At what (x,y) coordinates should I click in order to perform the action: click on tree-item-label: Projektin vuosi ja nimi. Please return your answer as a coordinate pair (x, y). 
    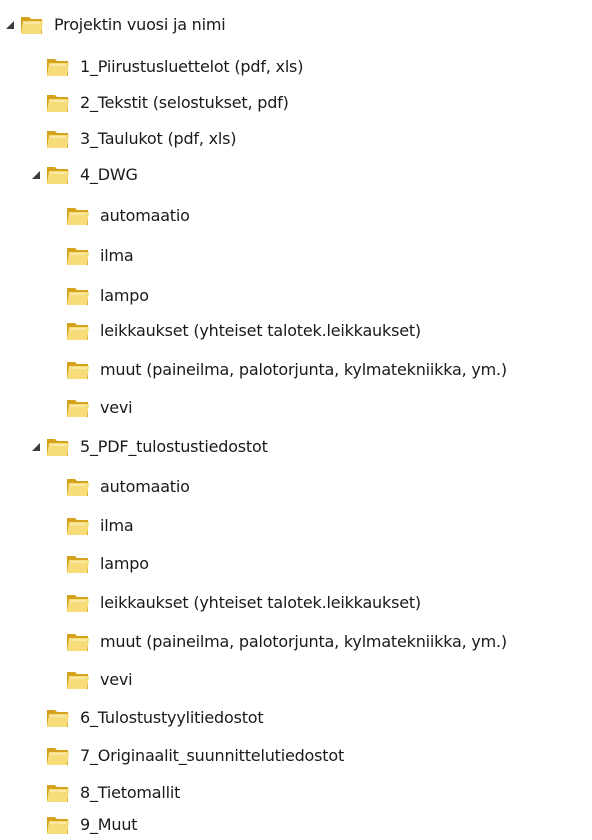
    Looking at the image, I should click on (140, 24).